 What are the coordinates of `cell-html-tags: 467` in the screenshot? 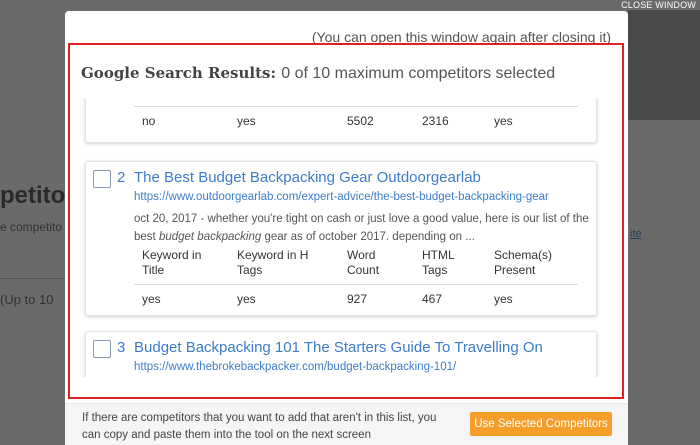 It's located at (450, 298).